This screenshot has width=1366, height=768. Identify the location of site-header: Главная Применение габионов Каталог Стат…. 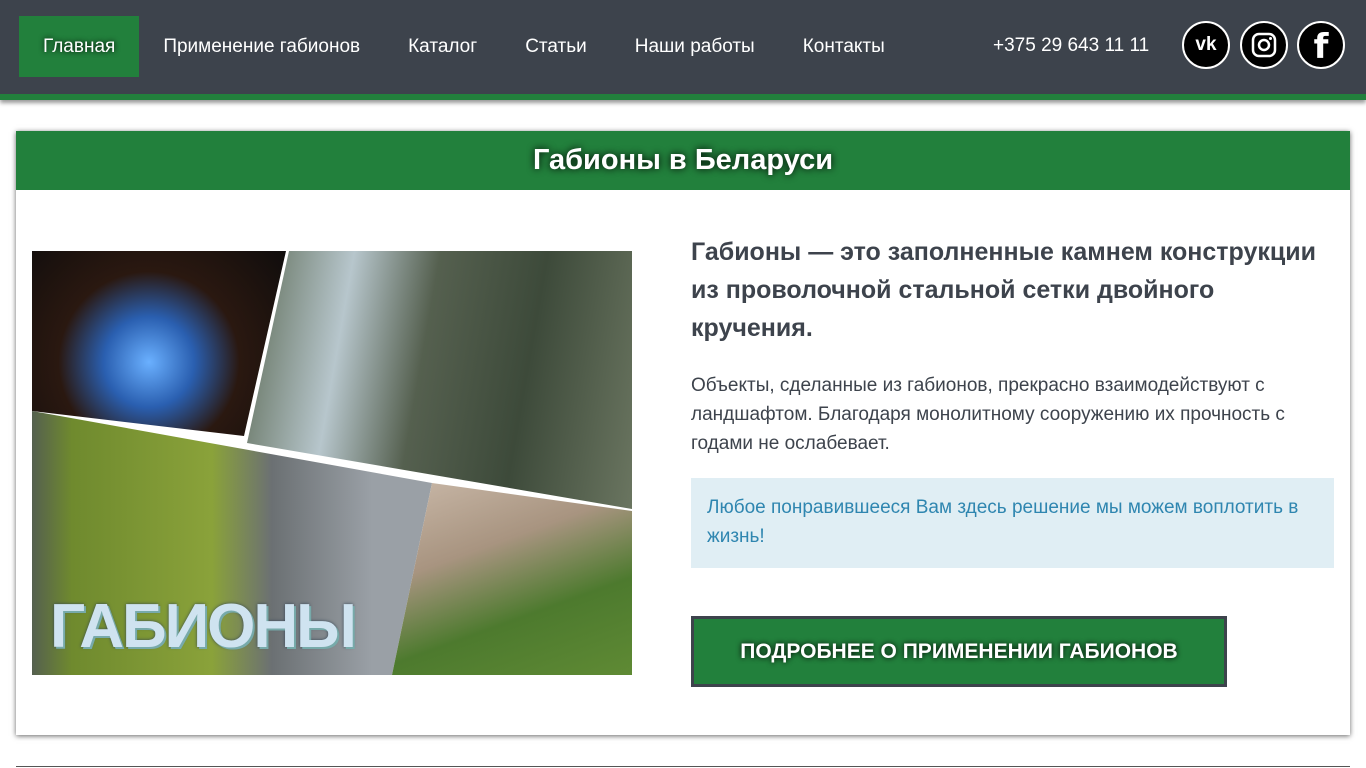
(683, 50).